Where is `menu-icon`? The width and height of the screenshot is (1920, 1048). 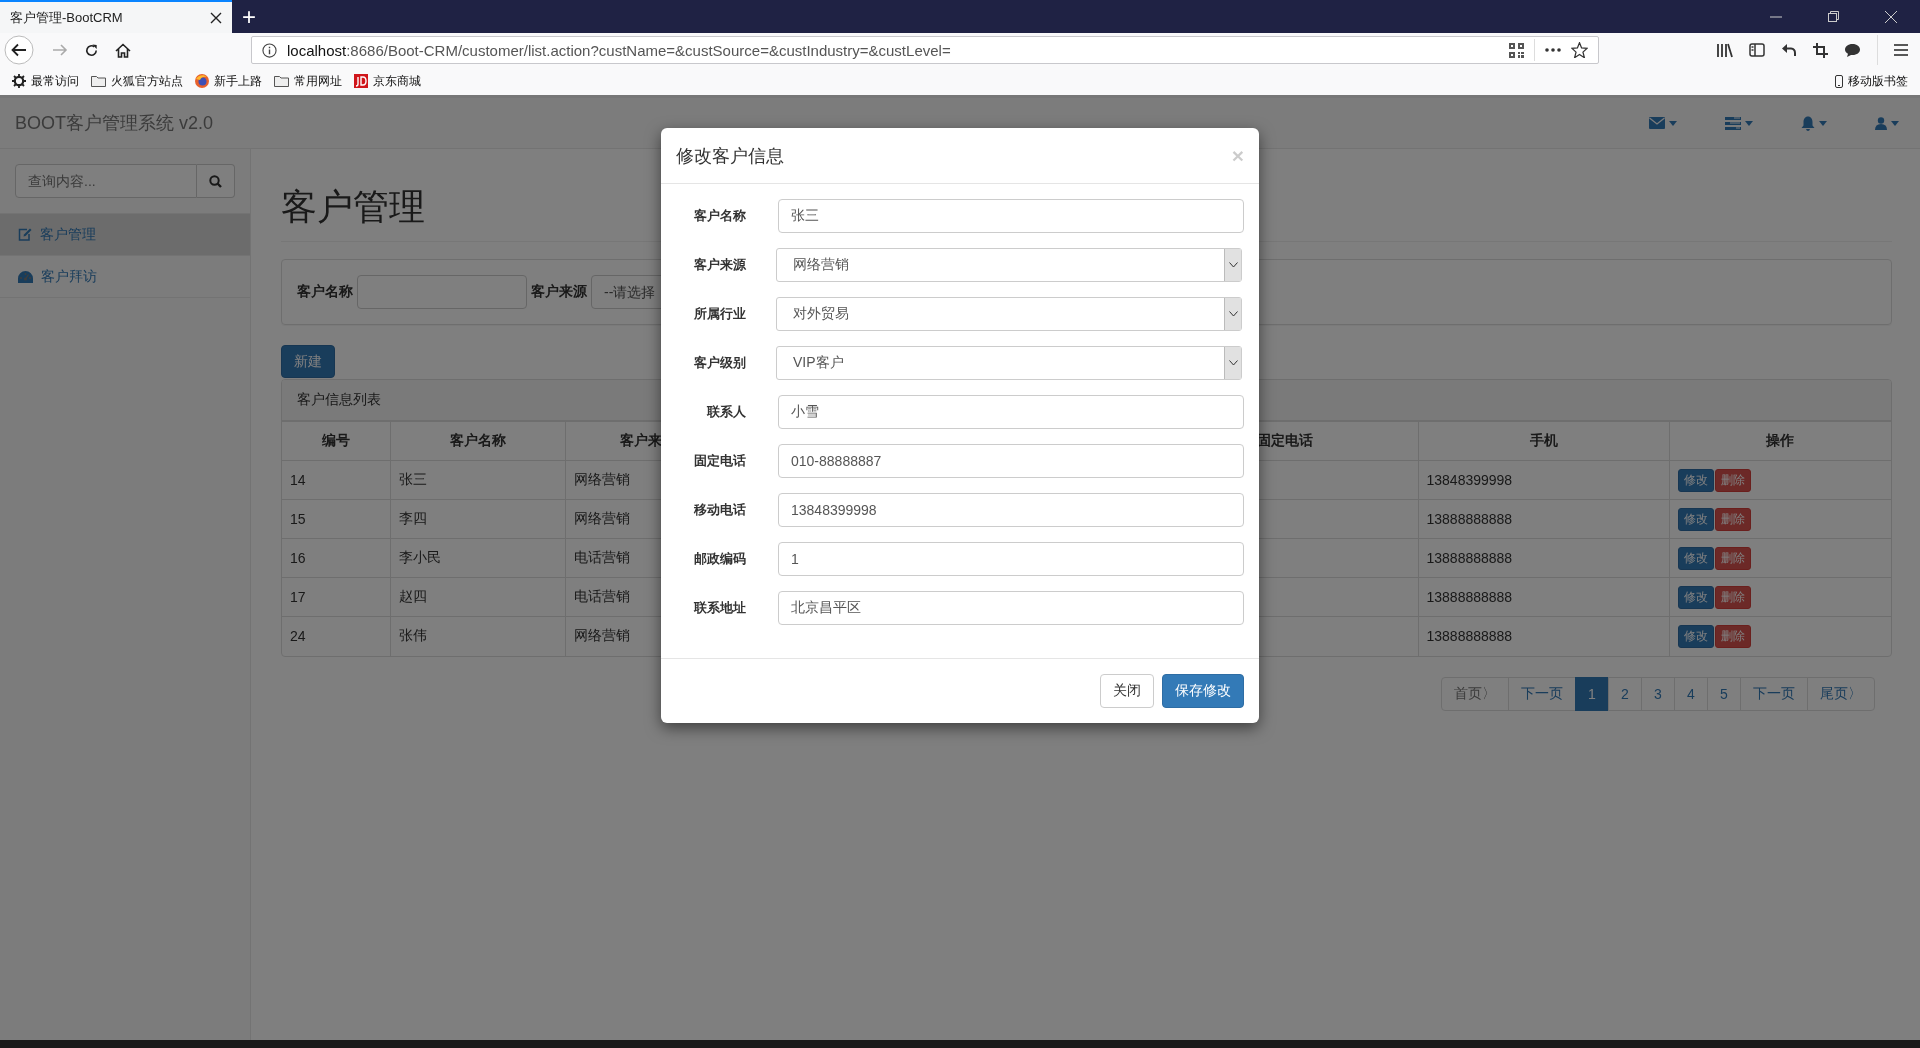
menu-icon is located at coordinates (1901, 50).